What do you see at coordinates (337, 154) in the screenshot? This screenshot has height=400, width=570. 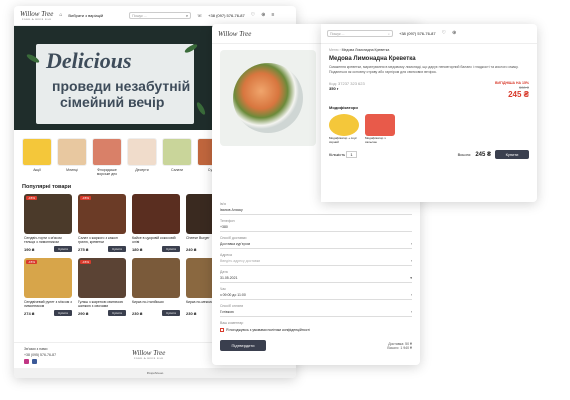 I see `quantity-label: Кількість` at bounding box center [337, 154].